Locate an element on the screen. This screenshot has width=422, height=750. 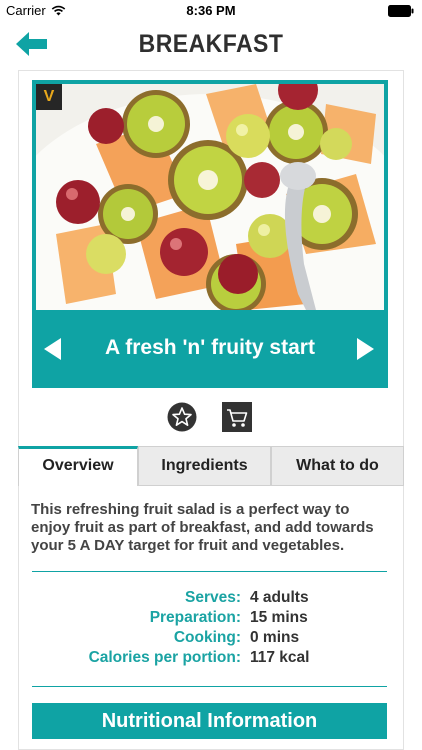
tab-ingredients: Ingredients is located at coordinates (204, 466).